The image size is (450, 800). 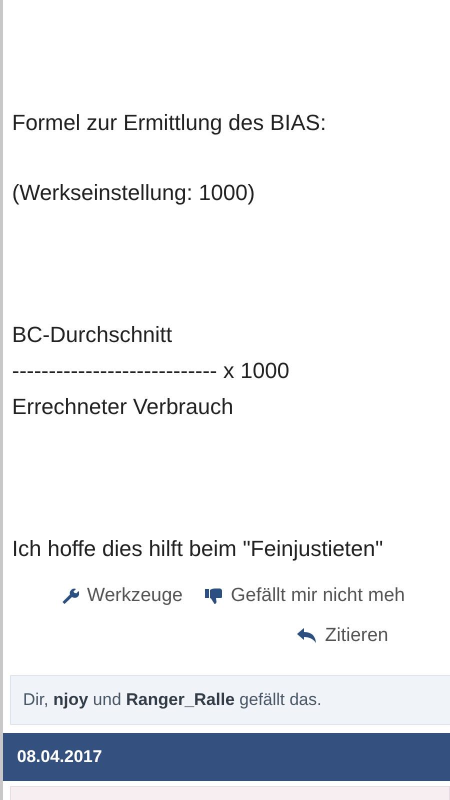 I want to click on thumbs-down-icon, so click(x=213, y=596).